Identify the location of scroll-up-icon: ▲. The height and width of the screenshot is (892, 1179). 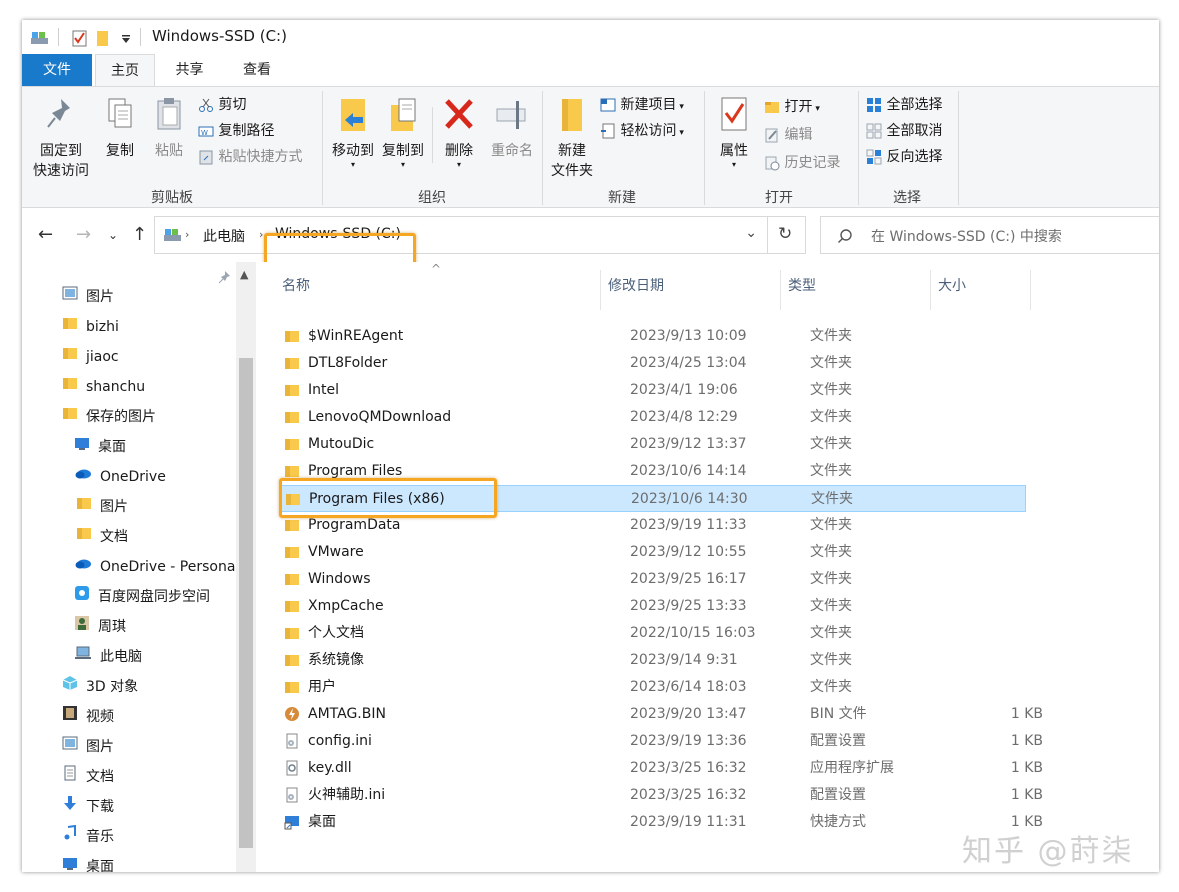
(244, 274).